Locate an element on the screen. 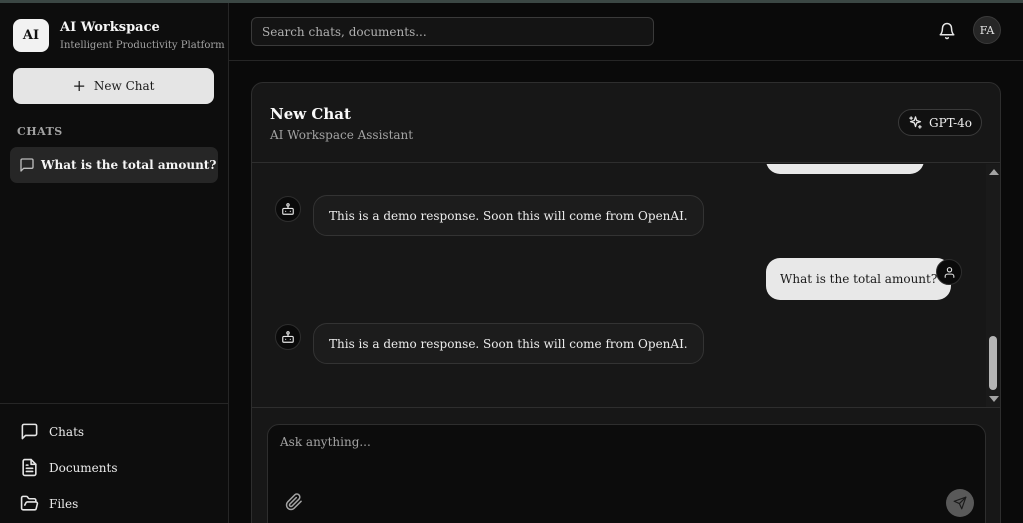  brand-title: AI Workspace is located at coordinates (110, 27).